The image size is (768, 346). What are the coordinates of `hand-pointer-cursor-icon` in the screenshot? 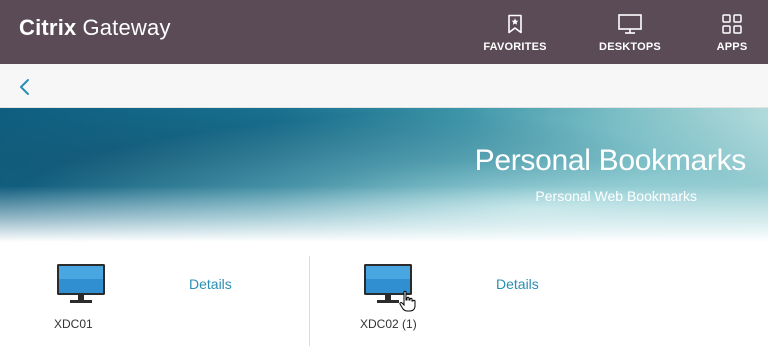 It's located at (407, 301).